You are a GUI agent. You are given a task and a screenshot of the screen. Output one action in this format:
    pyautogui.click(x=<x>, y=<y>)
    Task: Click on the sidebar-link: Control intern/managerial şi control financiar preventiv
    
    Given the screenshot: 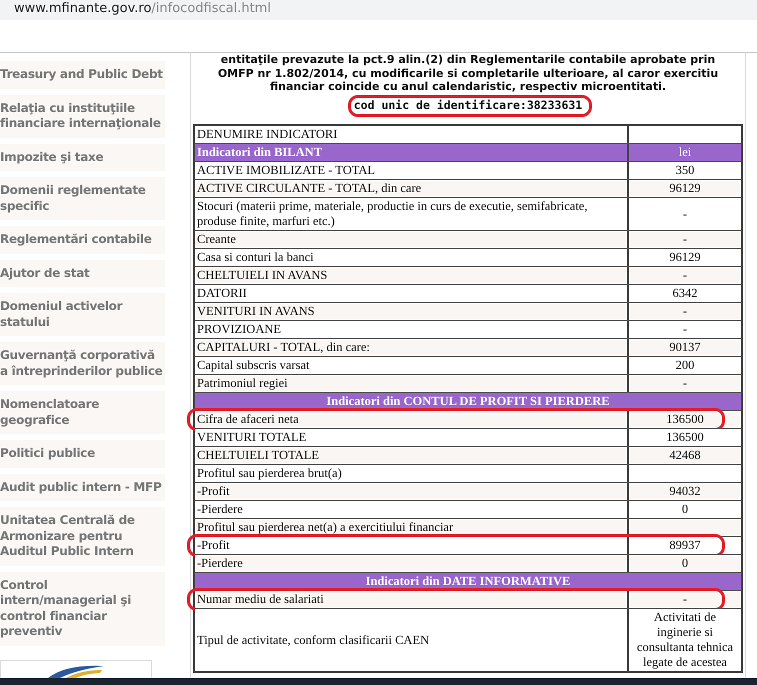 What is the action you would take?
    pyautogui.click(x=82, y=609)
    